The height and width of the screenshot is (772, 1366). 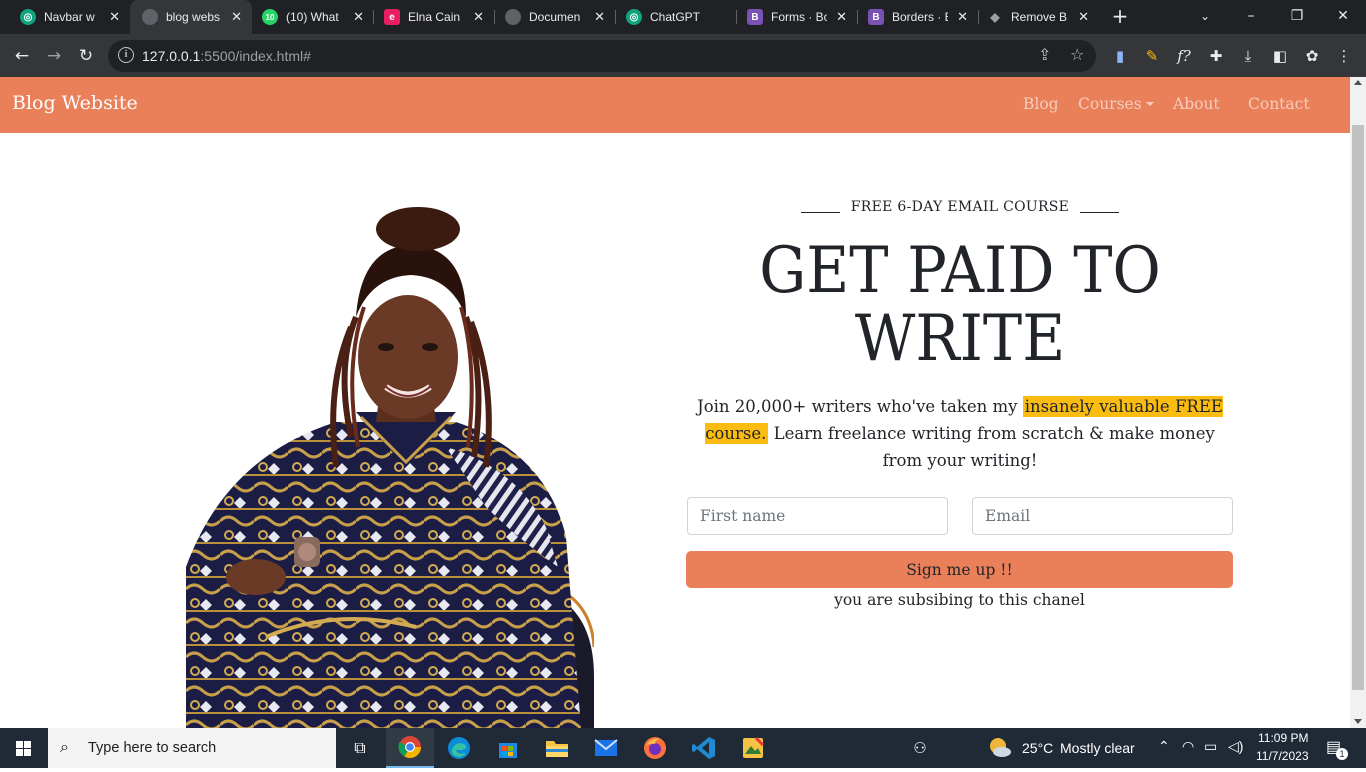 What do you see at coordinates (1120, 56) in the screenshot?
I see `extension-1-icon: ▮` at bounding box center [1120, 56].